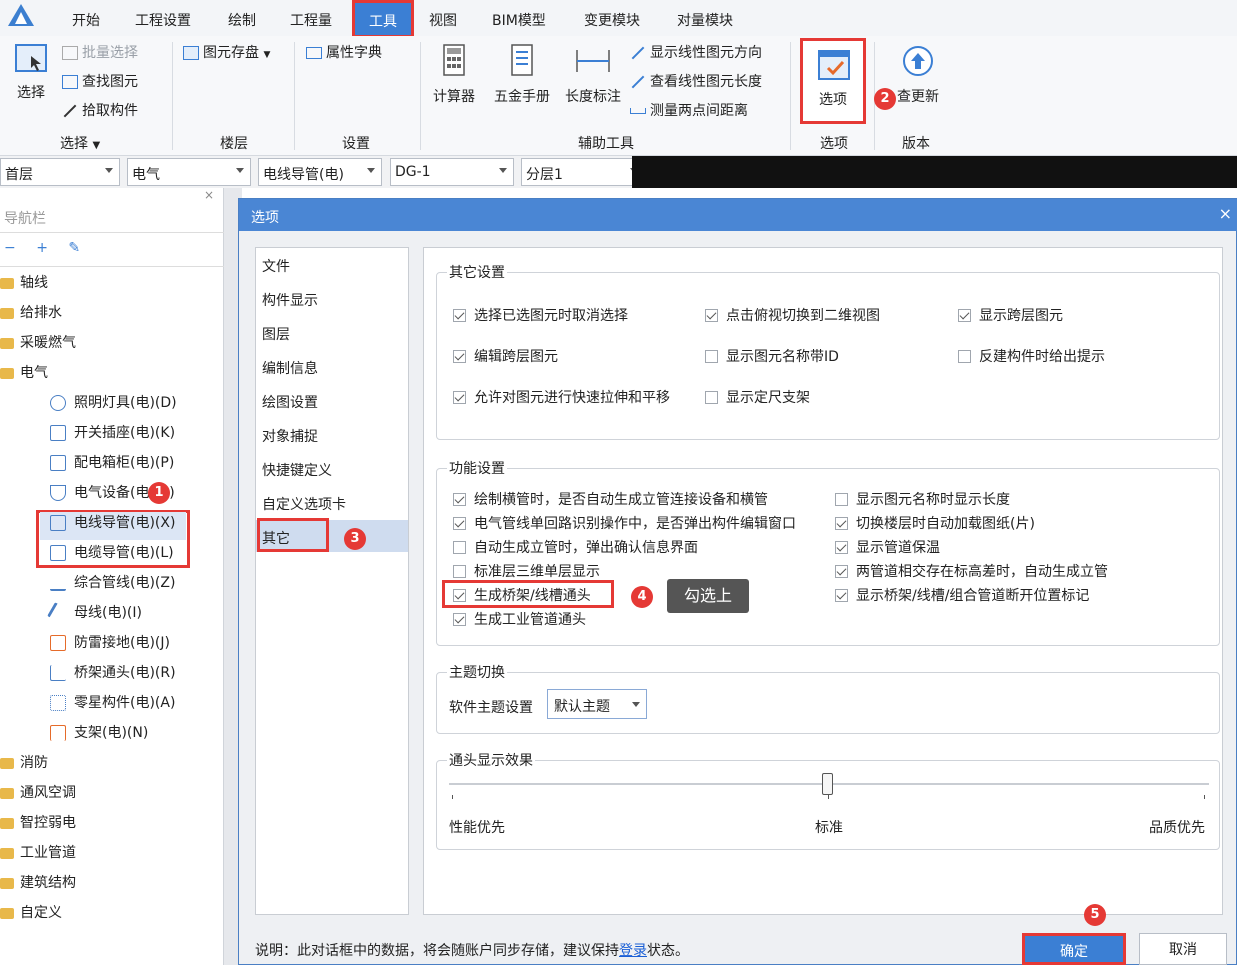  I want to click on opt-auto-riser: 绘制横管时，是否自动生成立管连接设备和横管, so click(610, 499).